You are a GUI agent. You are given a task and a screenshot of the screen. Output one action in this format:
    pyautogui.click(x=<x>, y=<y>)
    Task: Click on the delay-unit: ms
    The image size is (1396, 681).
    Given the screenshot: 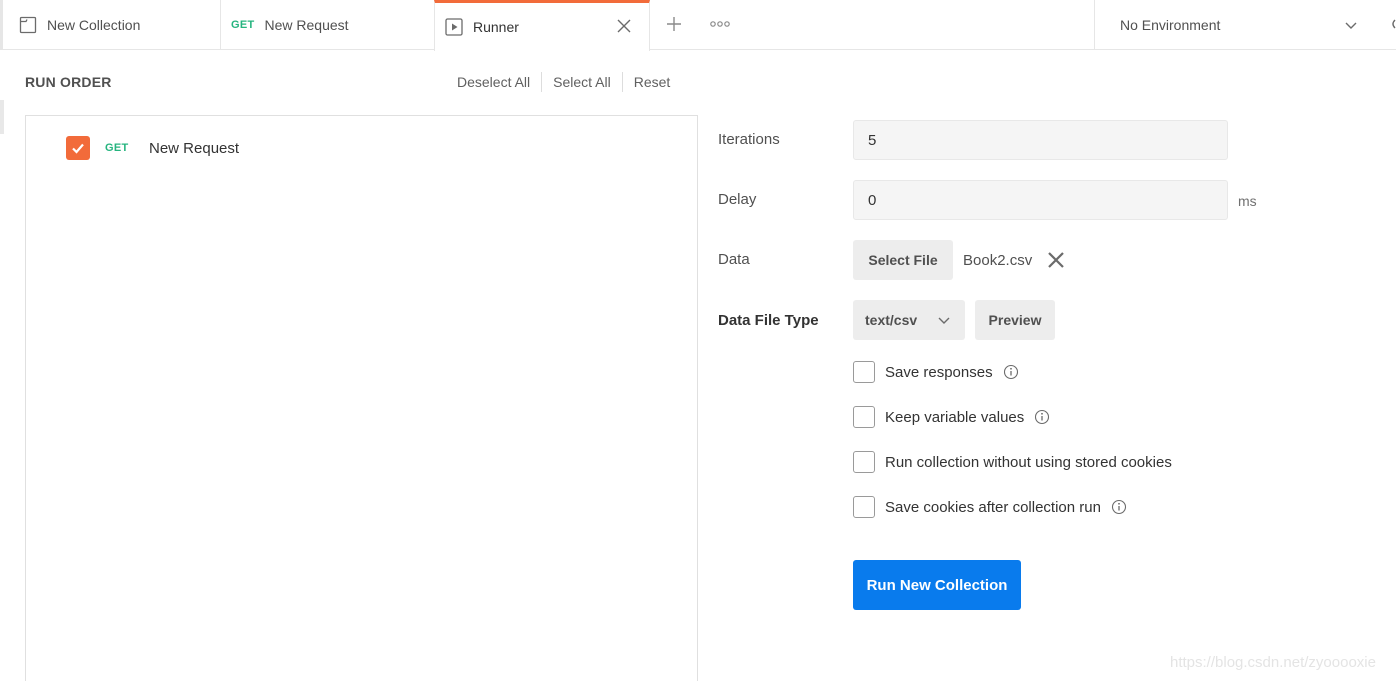 What is the action you would take?
    pyautogui.click(x=1247, y=201)
    